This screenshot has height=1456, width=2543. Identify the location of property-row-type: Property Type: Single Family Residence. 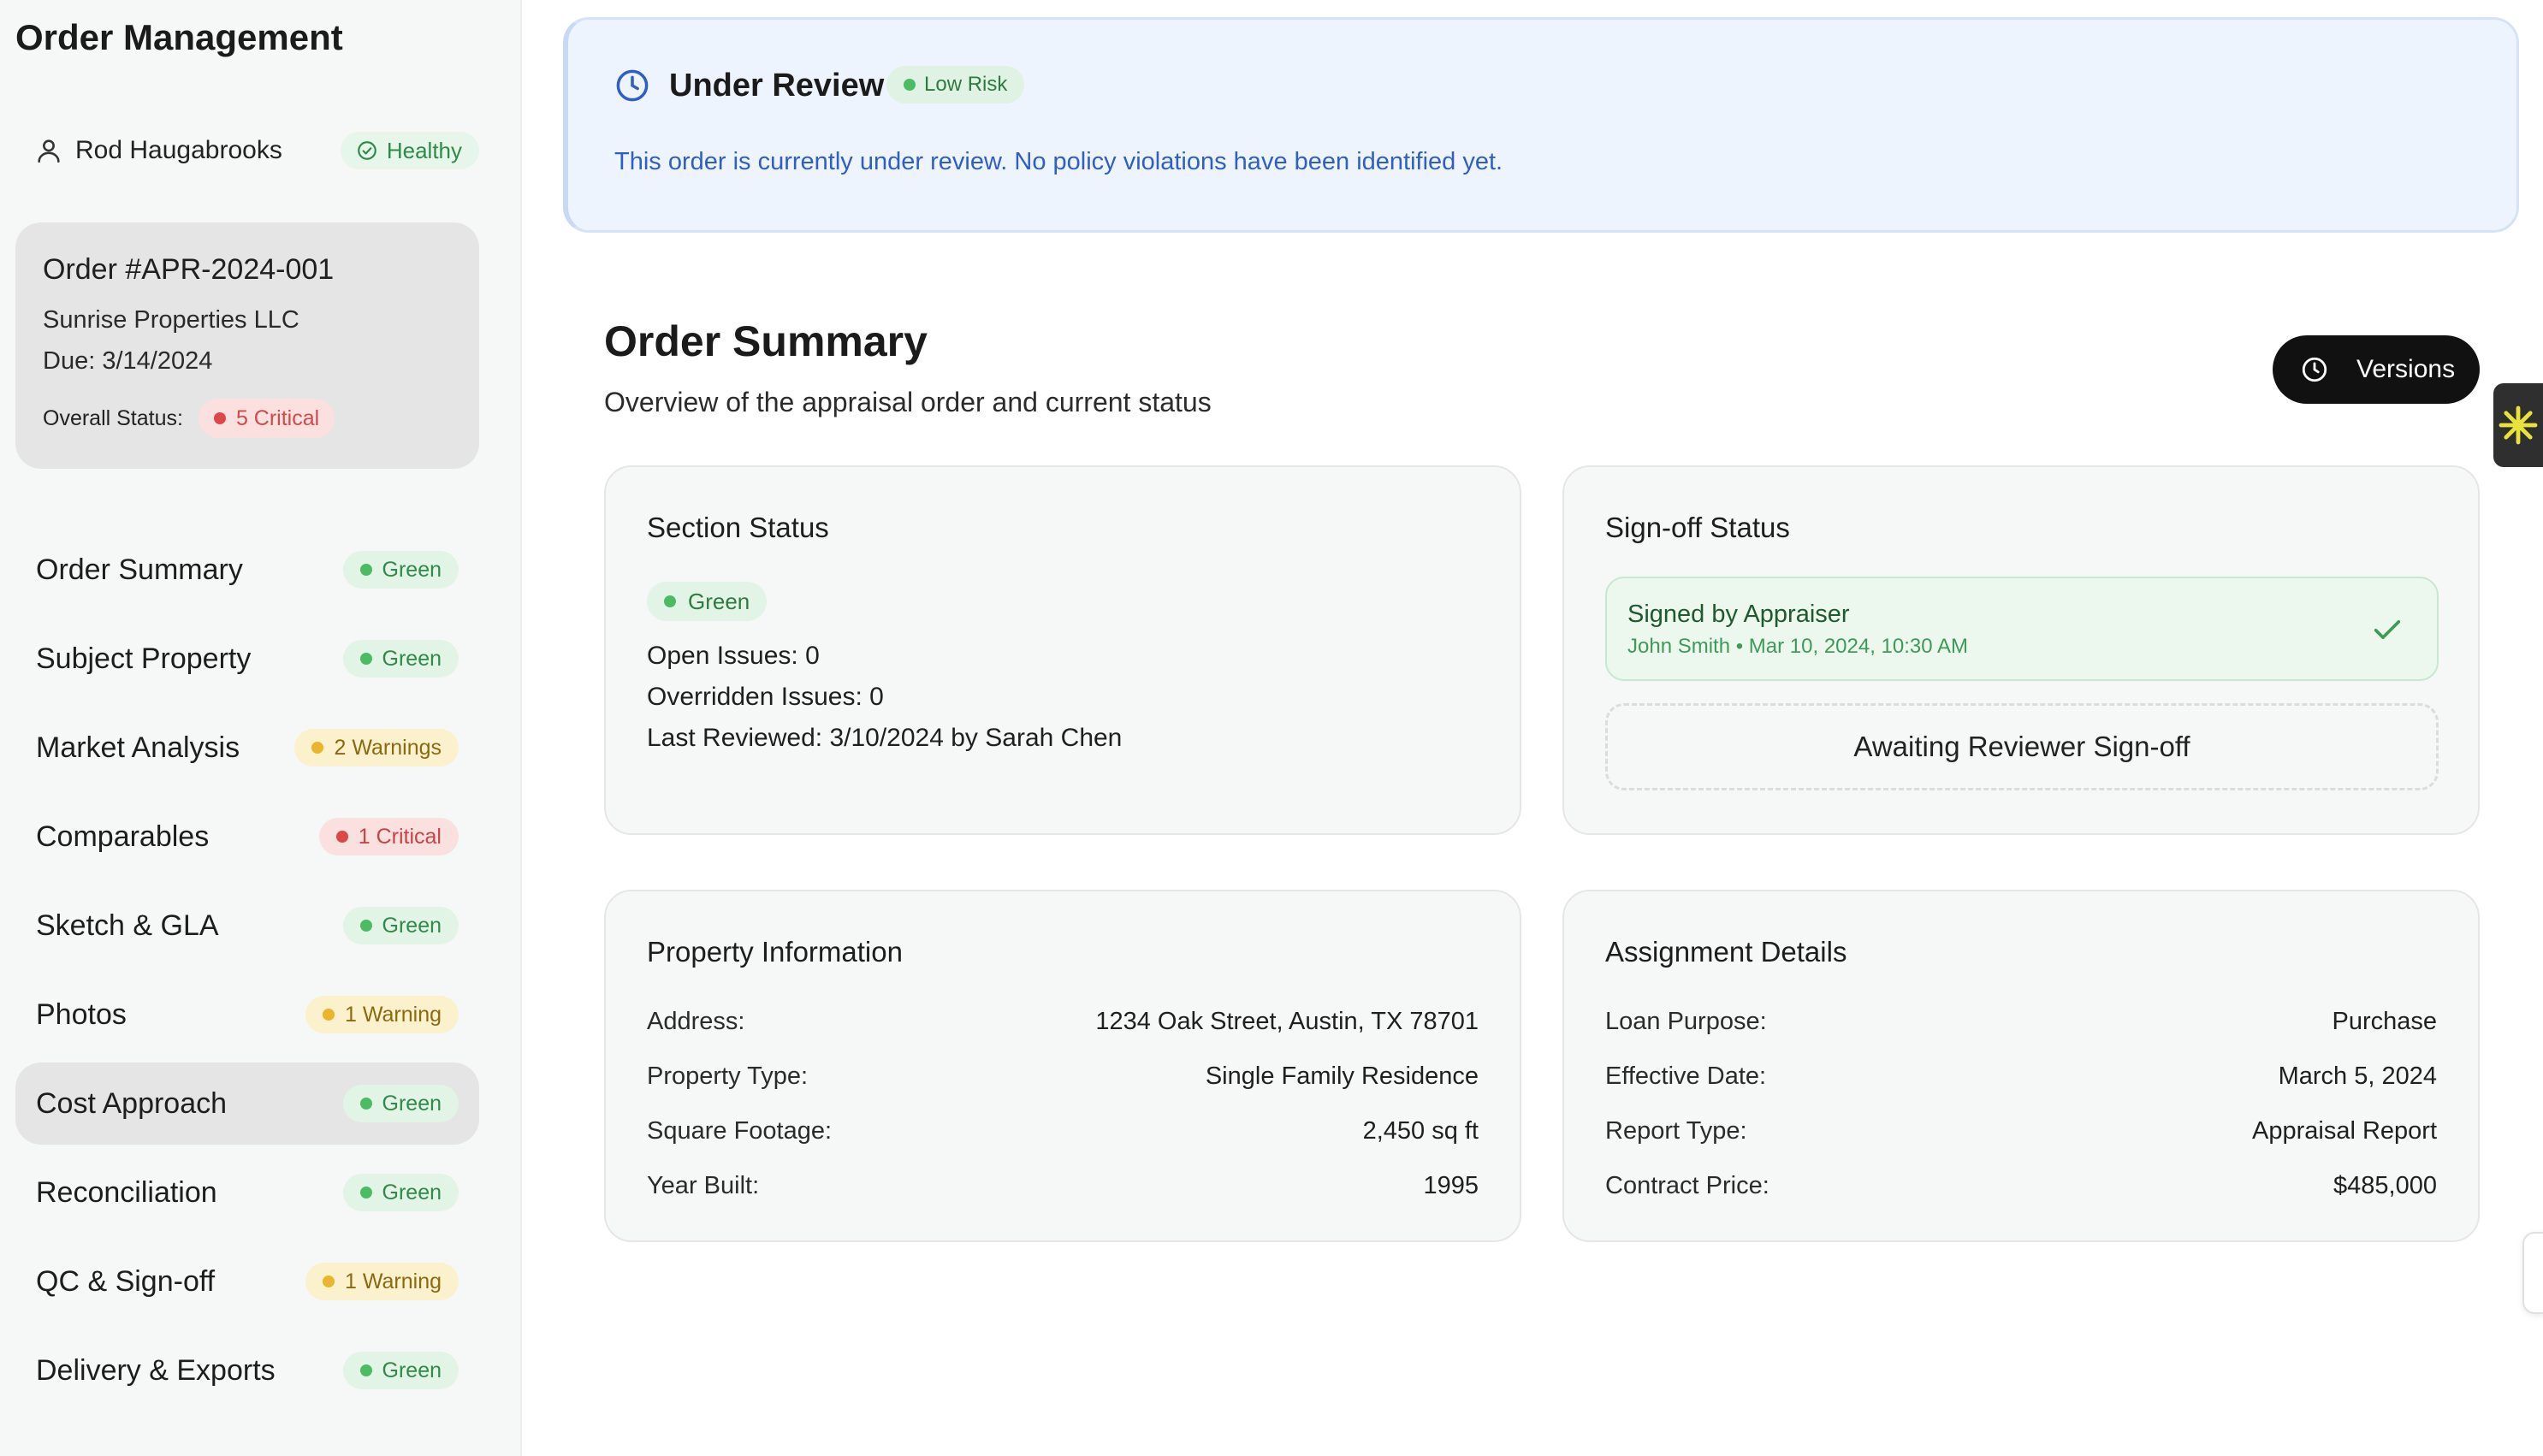
(1063, 1076).